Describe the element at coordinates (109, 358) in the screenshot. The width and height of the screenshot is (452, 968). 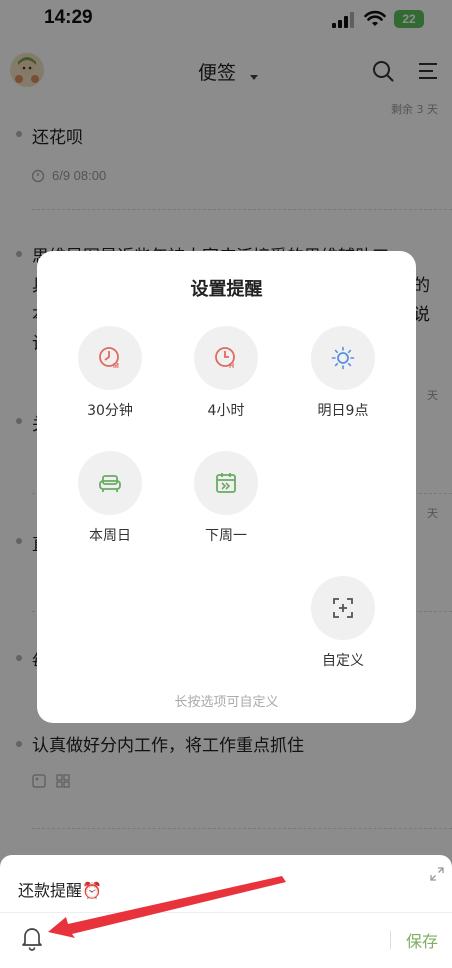
I see `clock-30min-icon: M` at that location.